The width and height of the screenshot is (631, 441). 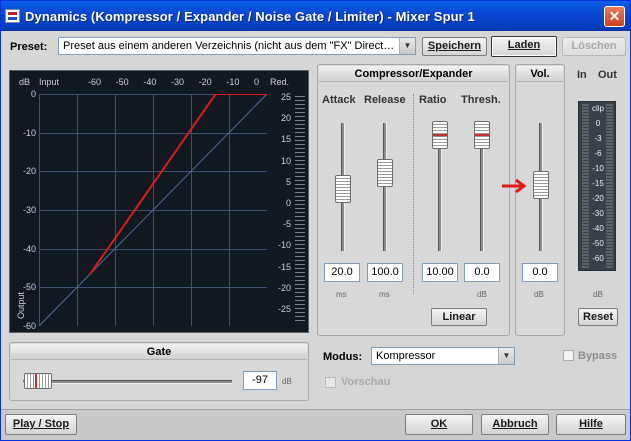 What do you see at coordinates (539, 294) in the screenshot?
I see `volume-unit: dB` at bounding box center [539, 294].